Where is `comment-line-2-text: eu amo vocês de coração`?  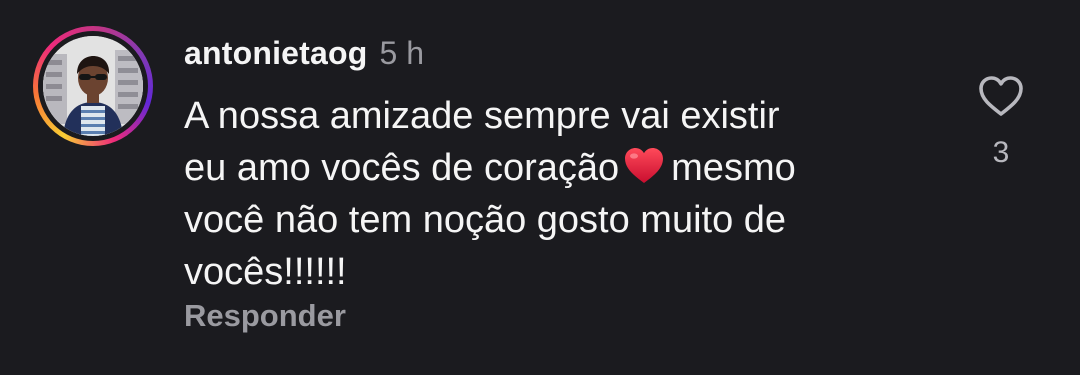 comment-line-2-text: eu amo vocês de coração is located at coordinates (402, 168).